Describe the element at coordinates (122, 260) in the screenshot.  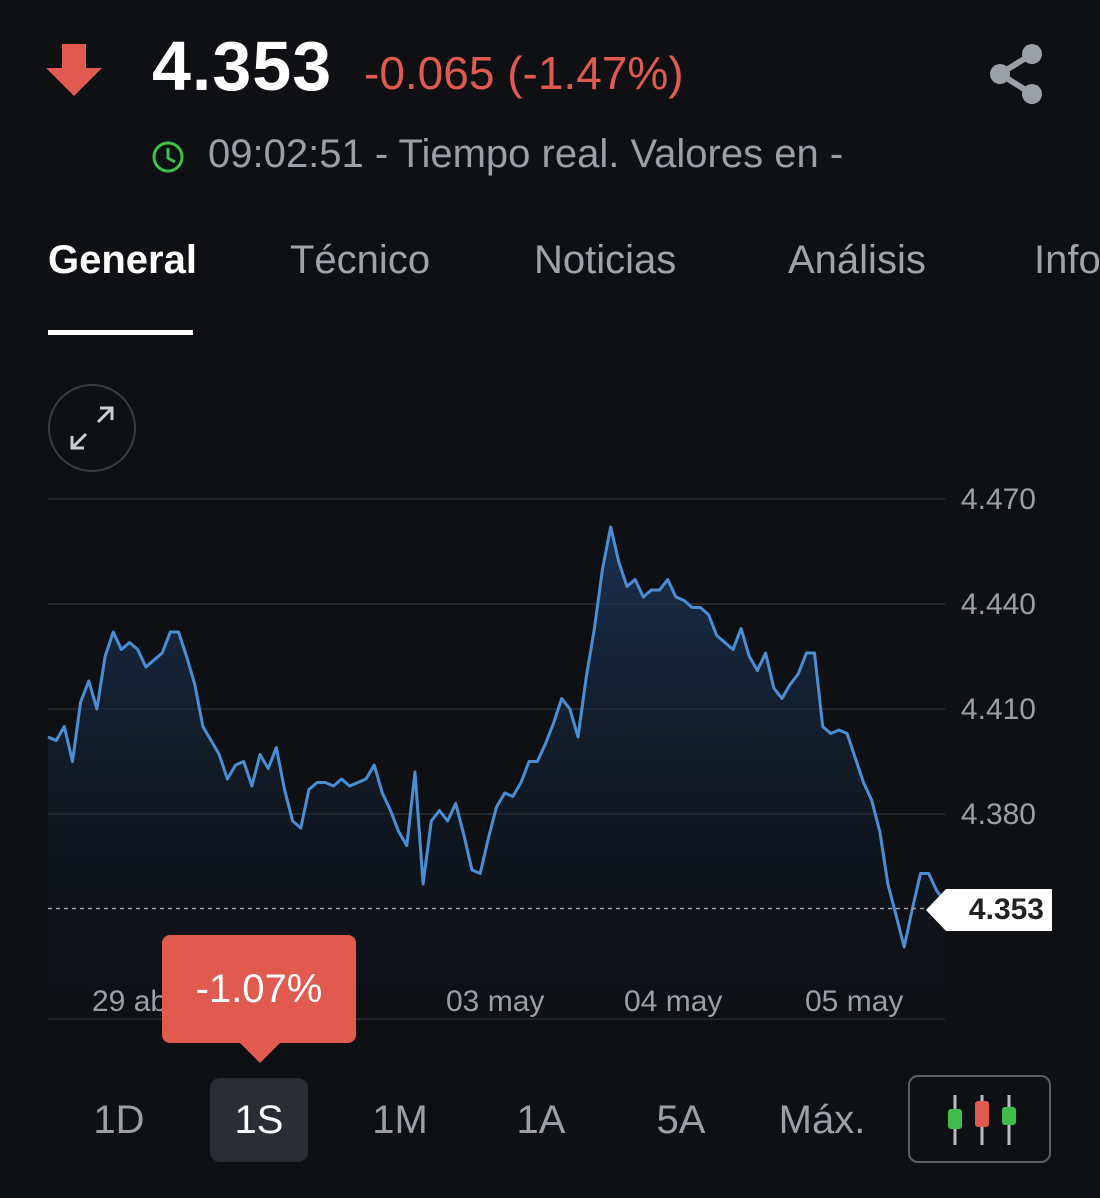
I see `tab-general: General` at that location.